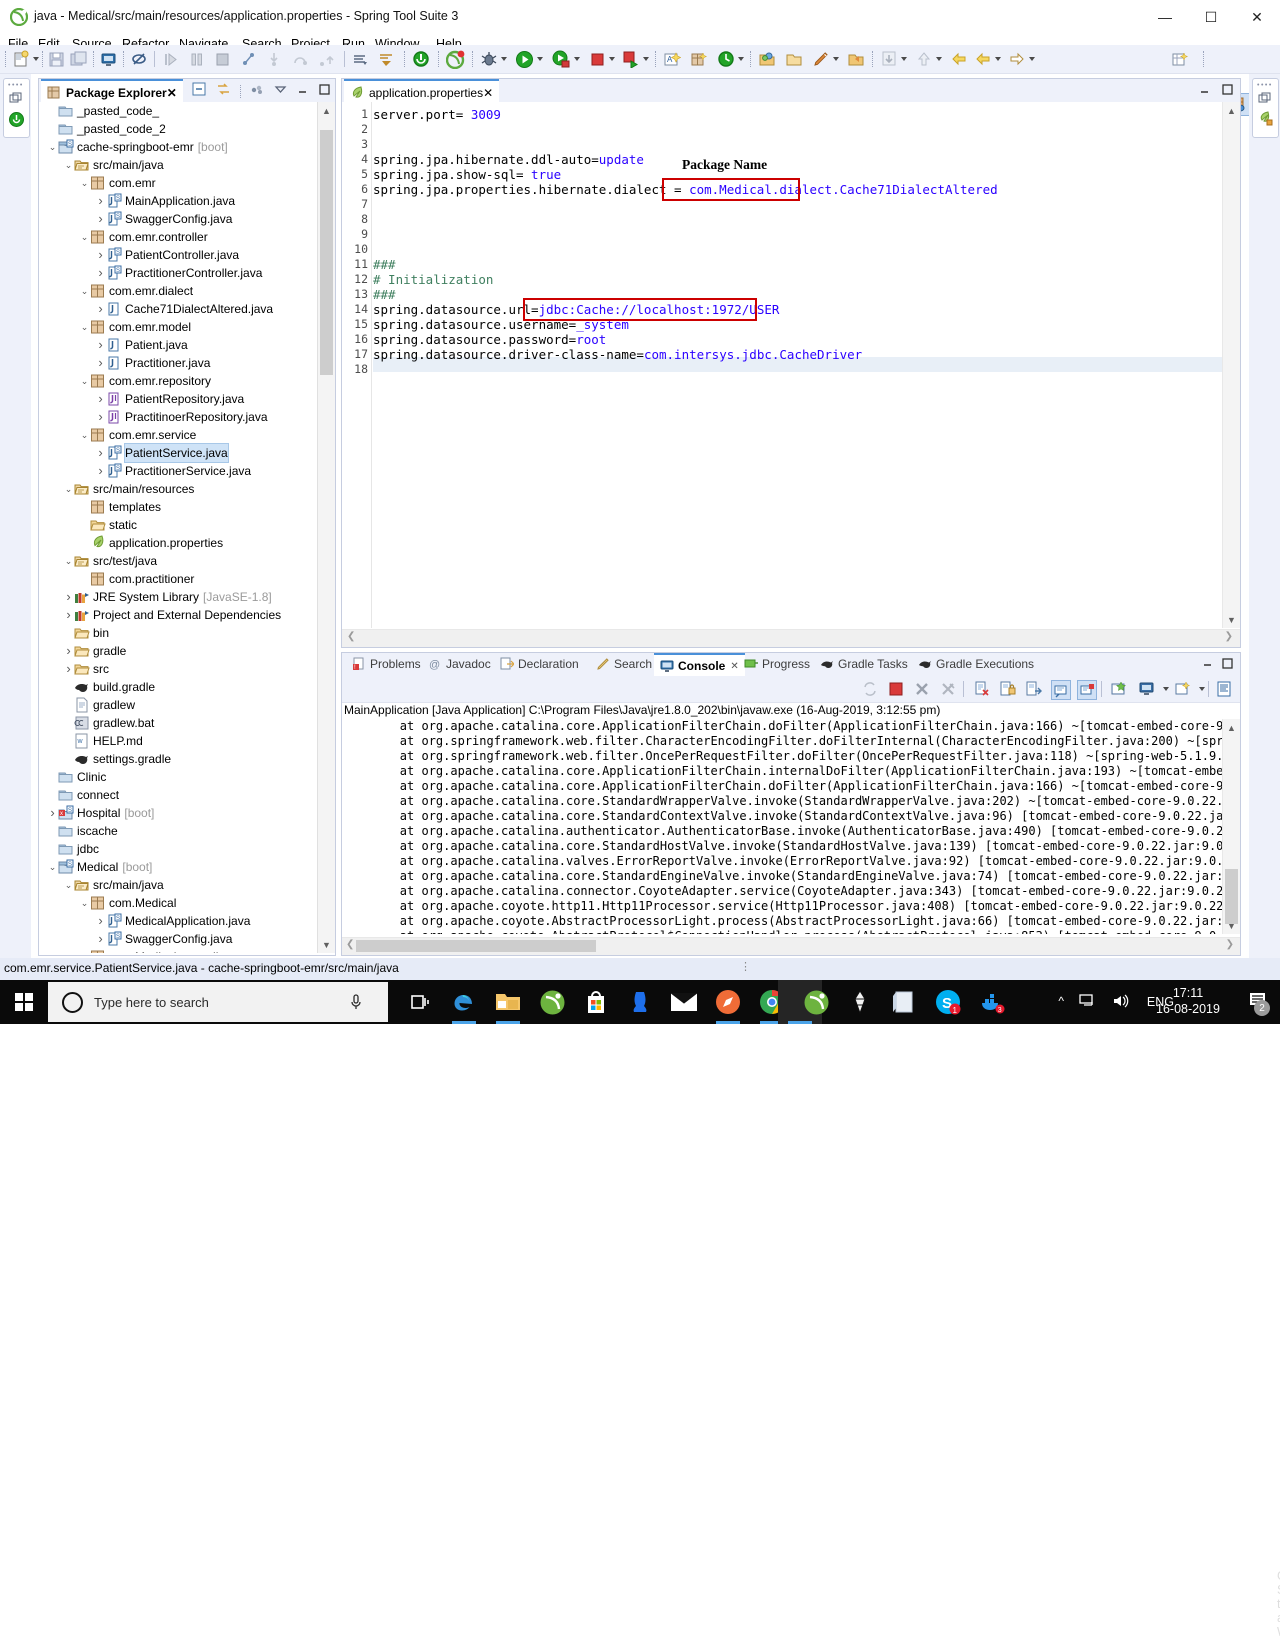  What do you see at coordinates (178, 921) in the screenshot?
I see `tree-item-medicalapplication-java: › S MedicalApplication.java` at bounding box center [178, 921].